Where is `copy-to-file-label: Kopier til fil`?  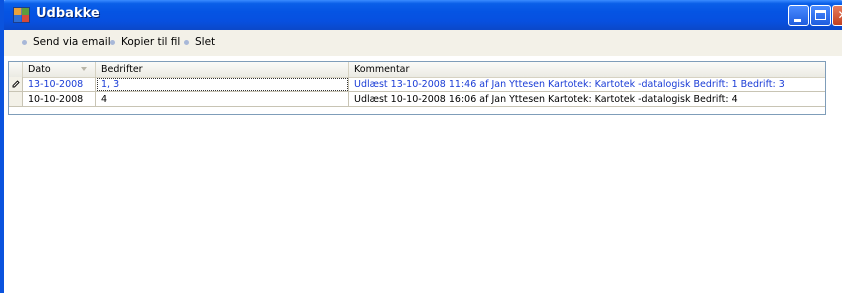
copy-to-file-label: Kopier til fil is located at coordinates (151, 42).